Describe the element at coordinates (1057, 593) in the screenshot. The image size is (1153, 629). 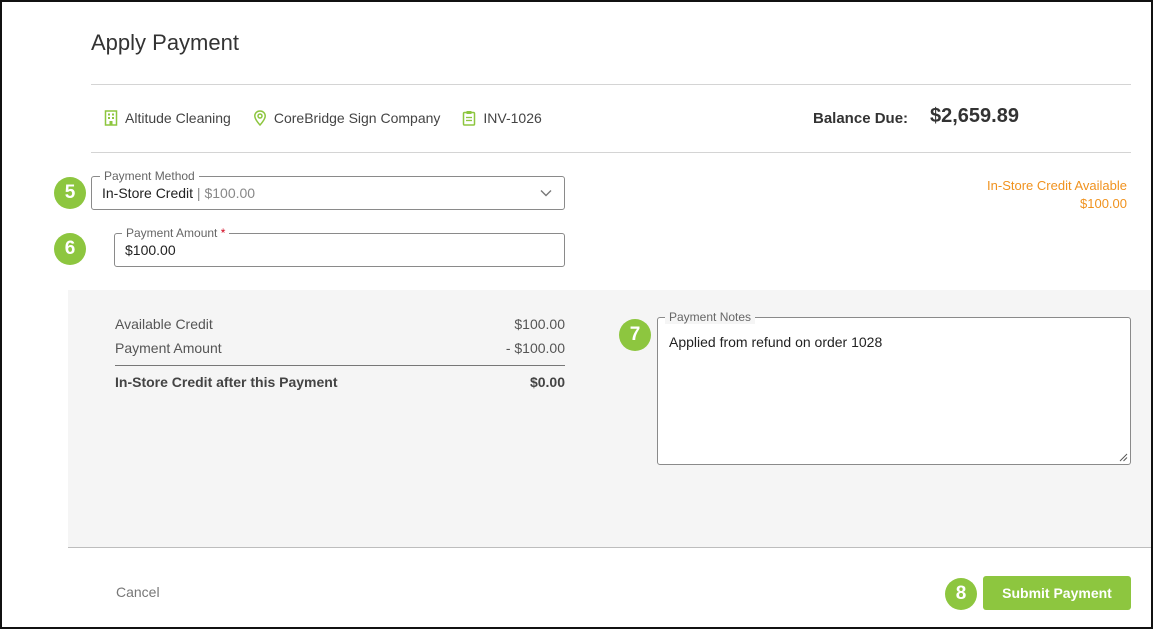
I see `submit-payment-button: Submit Payment` at that location.